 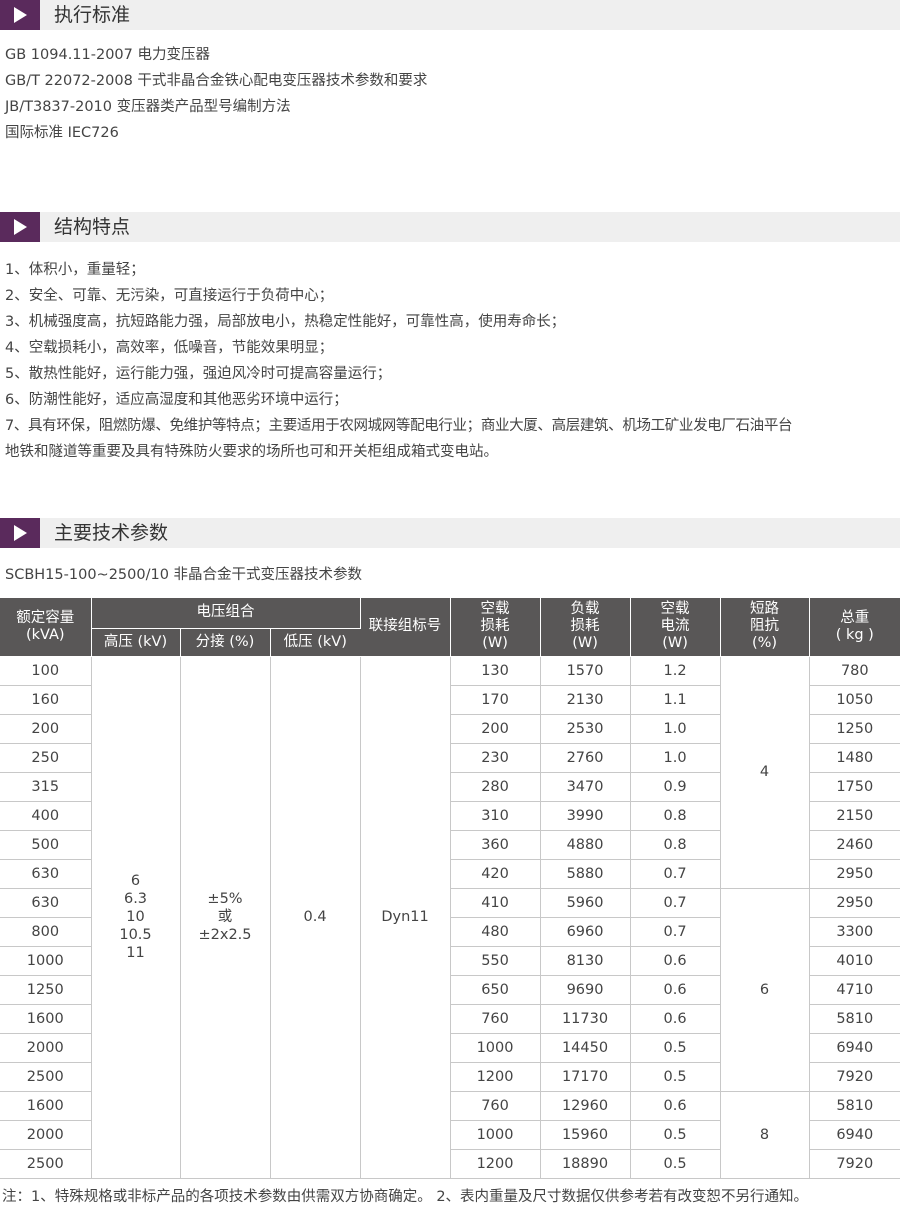 What do you see at coordinates (585, 729) in the screenshot?
I see `cell-load-loss: 2530` at bounding box center [585, 729].